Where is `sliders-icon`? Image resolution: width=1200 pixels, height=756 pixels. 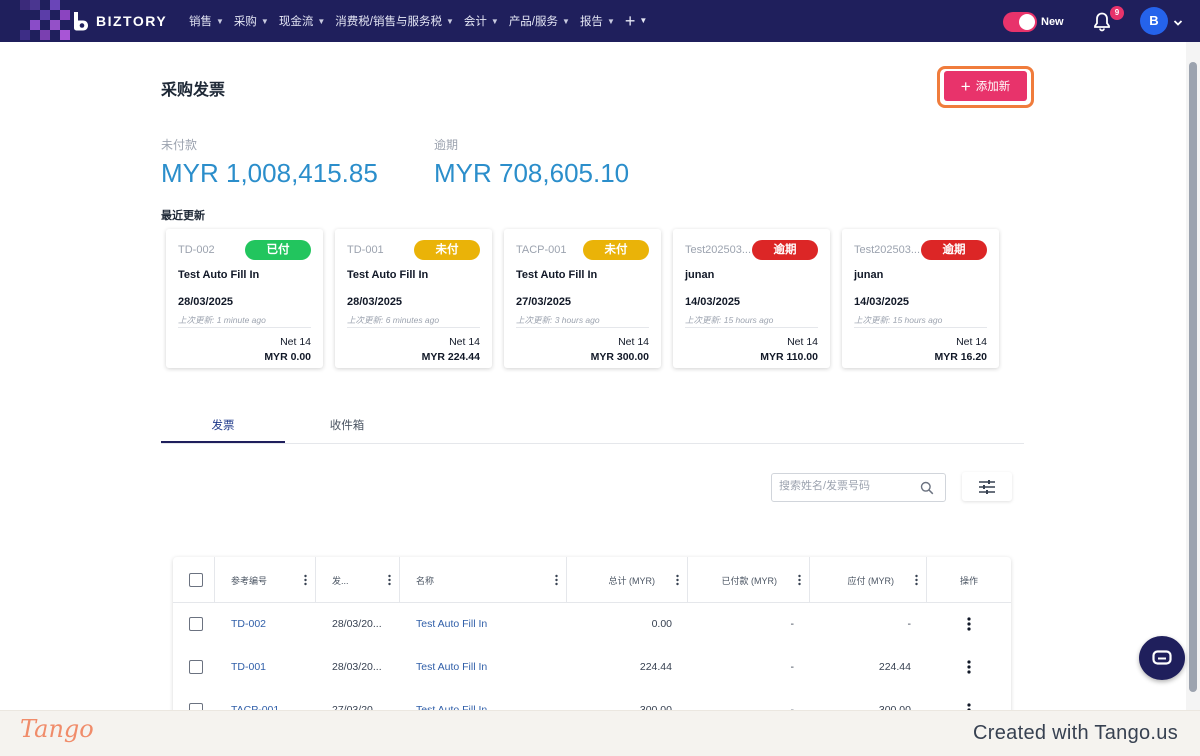 sliders-icon is located at coordinates (987, 486).